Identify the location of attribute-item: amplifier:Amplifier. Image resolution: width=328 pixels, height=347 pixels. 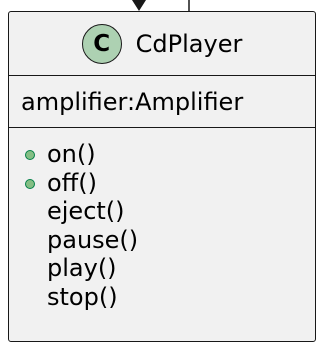
(132, 101).